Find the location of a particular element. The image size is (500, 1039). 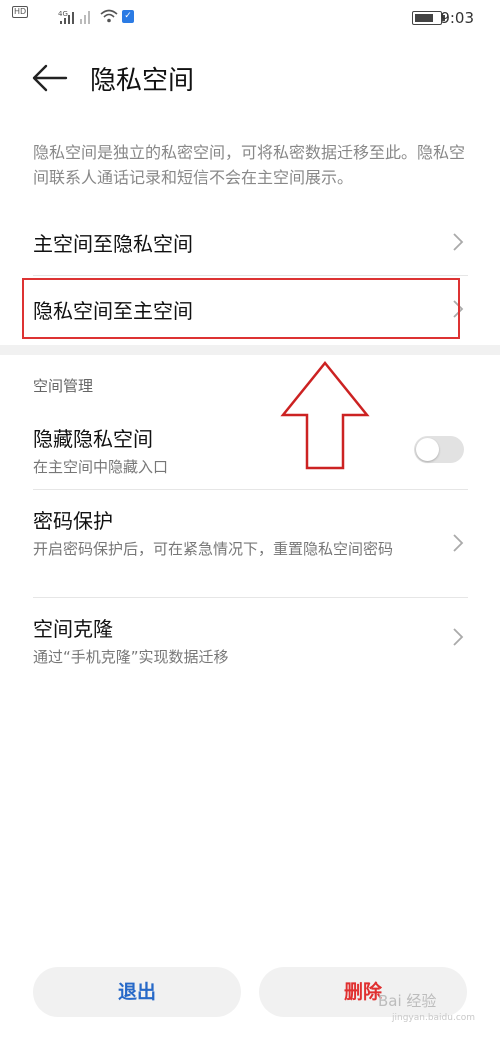

section-separator is located at coordinates (250, 350).